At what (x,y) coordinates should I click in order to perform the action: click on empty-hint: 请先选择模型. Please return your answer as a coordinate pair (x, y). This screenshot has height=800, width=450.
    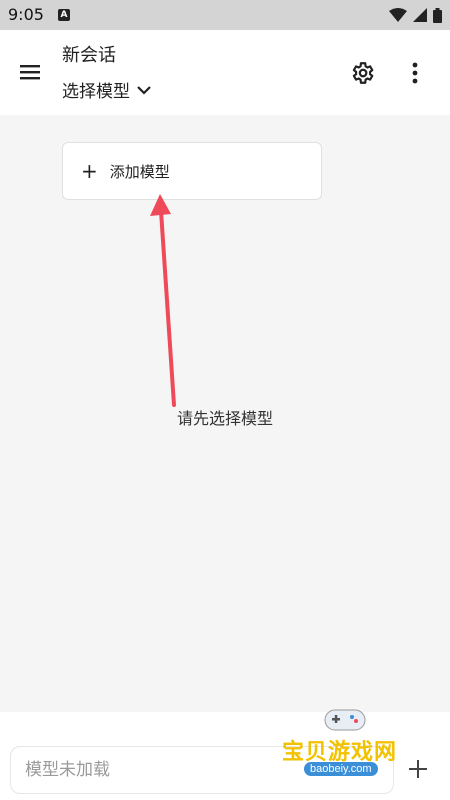
    Looking at the image, I should click on (224, 418).